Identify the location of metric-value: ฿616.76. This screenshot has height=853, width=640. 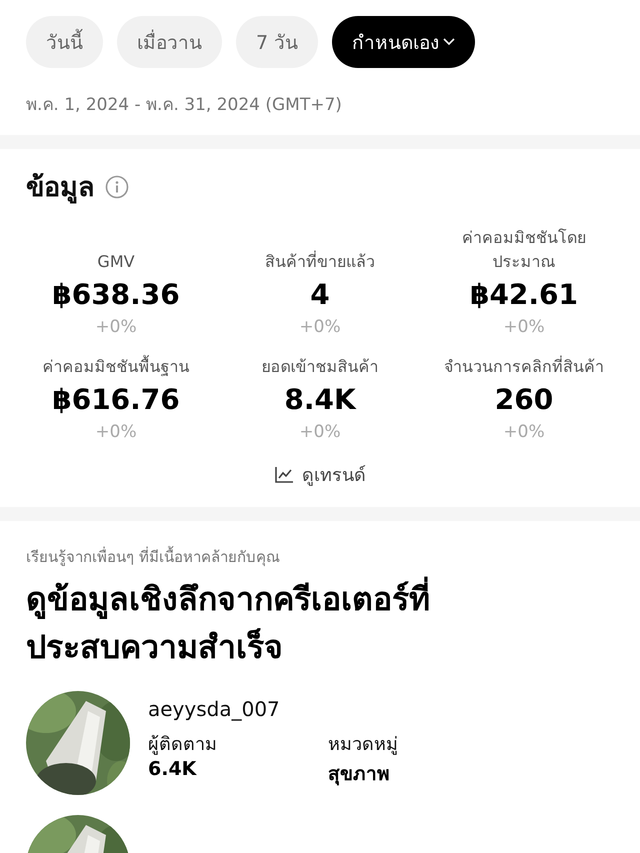
(116, 399).